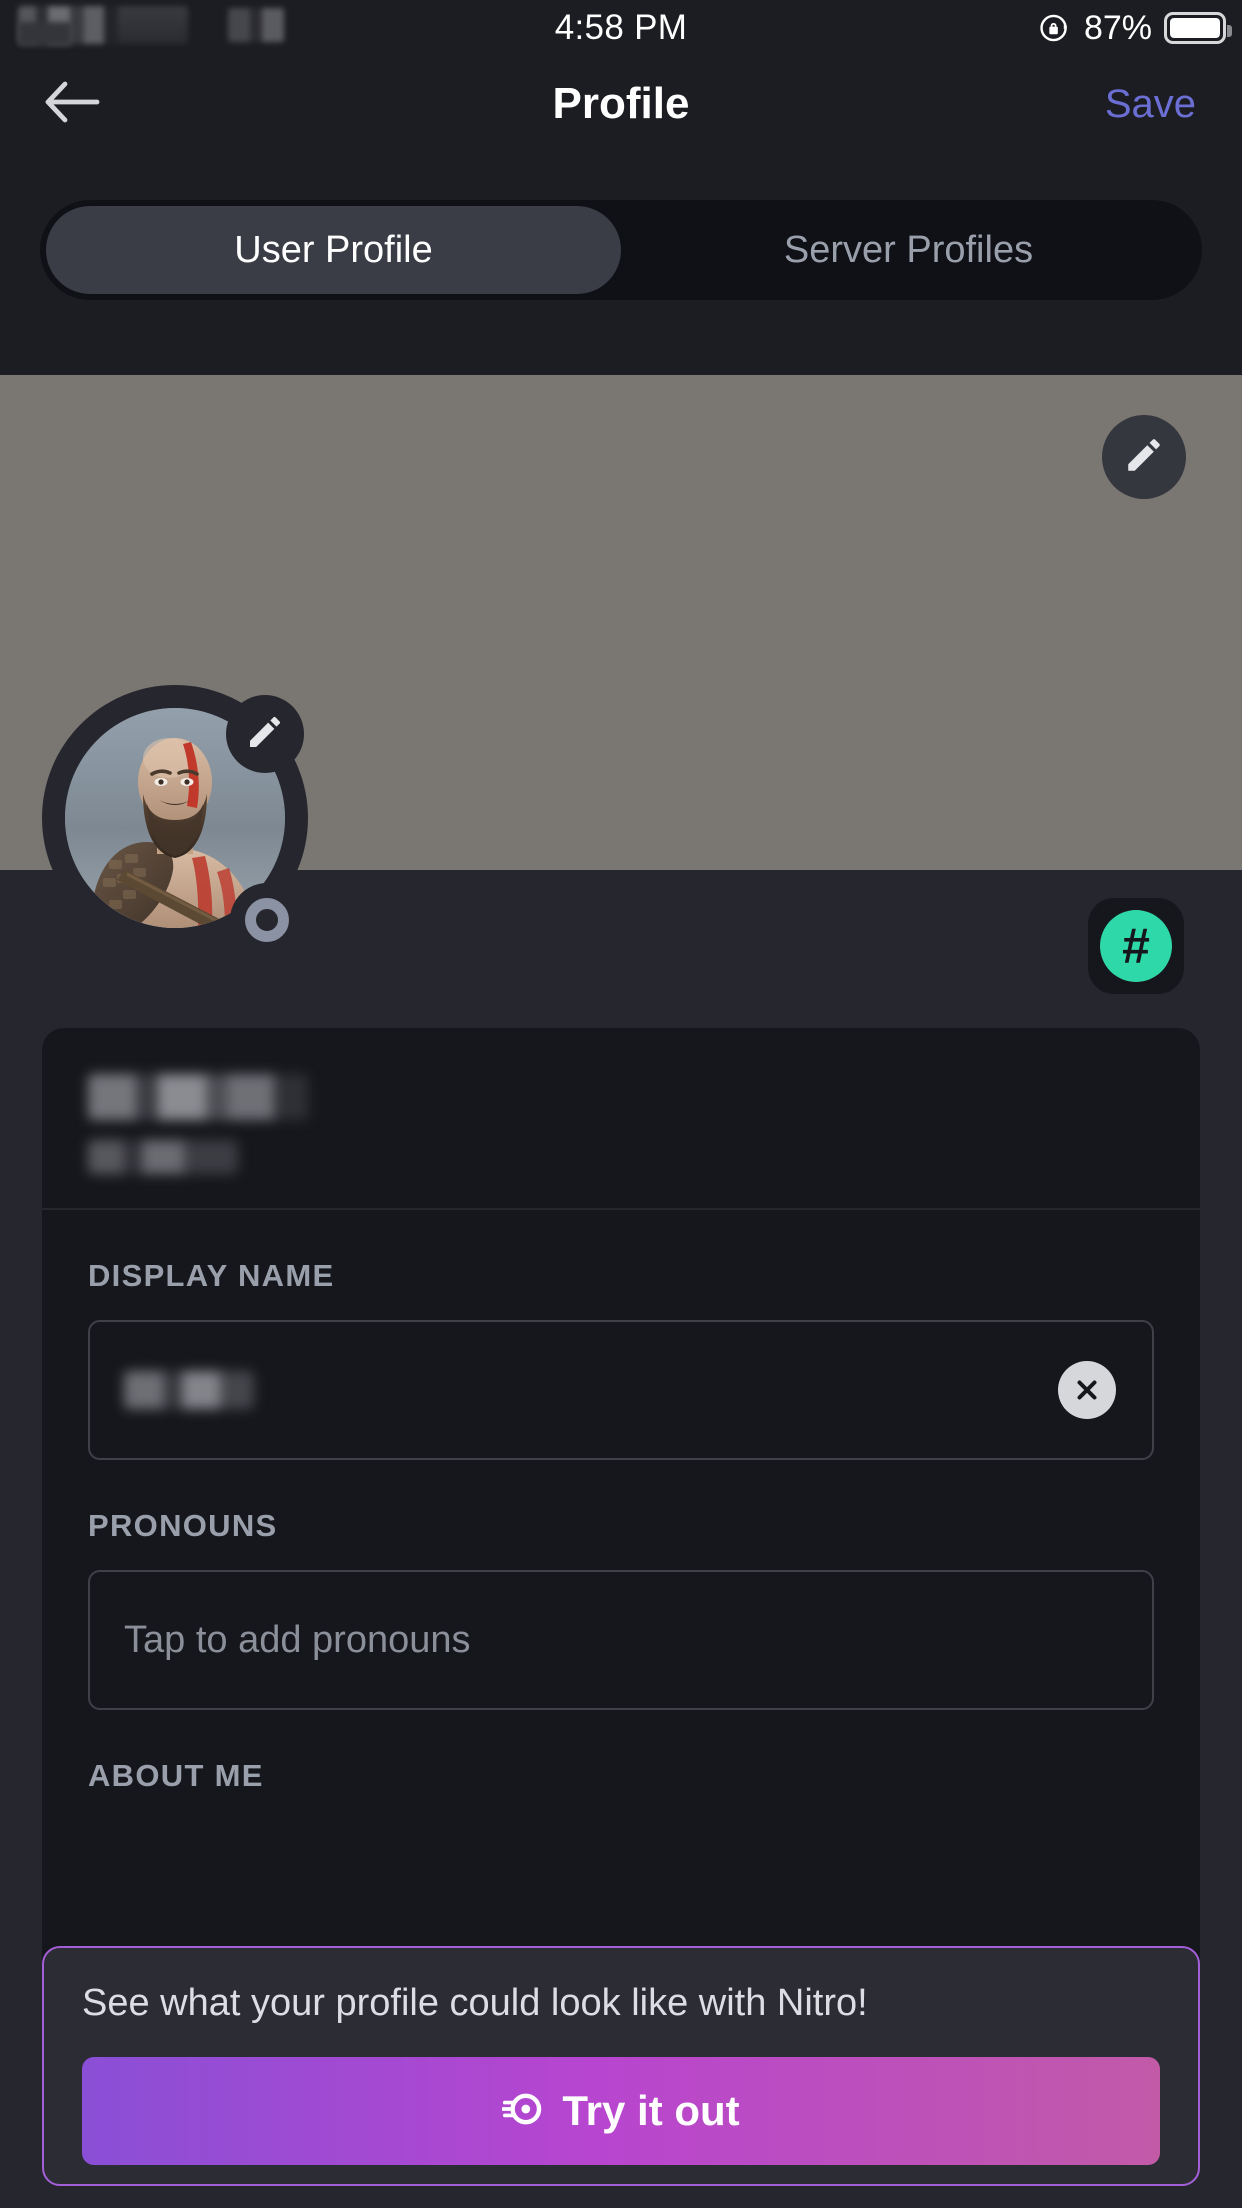  I want to click on nav-bar: Profile Save, so click(621, 104).